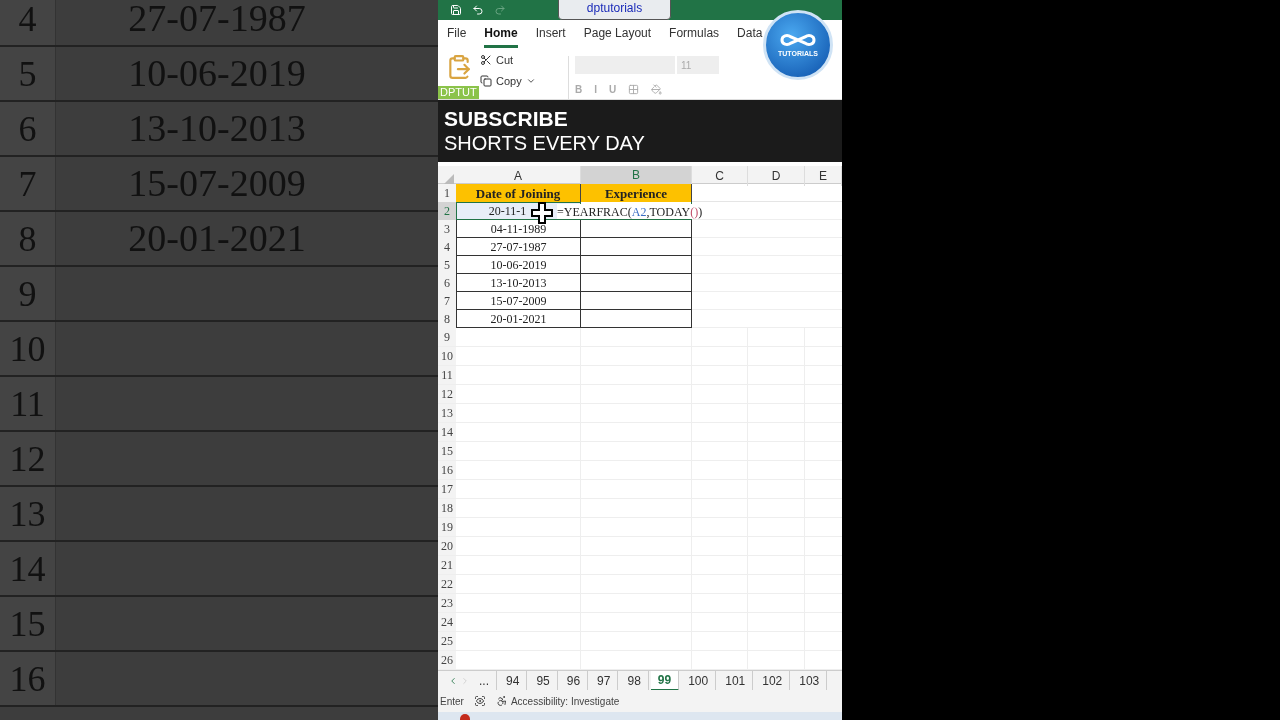 The height and width of the screenshot is (720, 1280). What do you see at coordinates (750, 34) in the screenshot?
I see `menu-tab: Data` at bounding box center [750, 34].